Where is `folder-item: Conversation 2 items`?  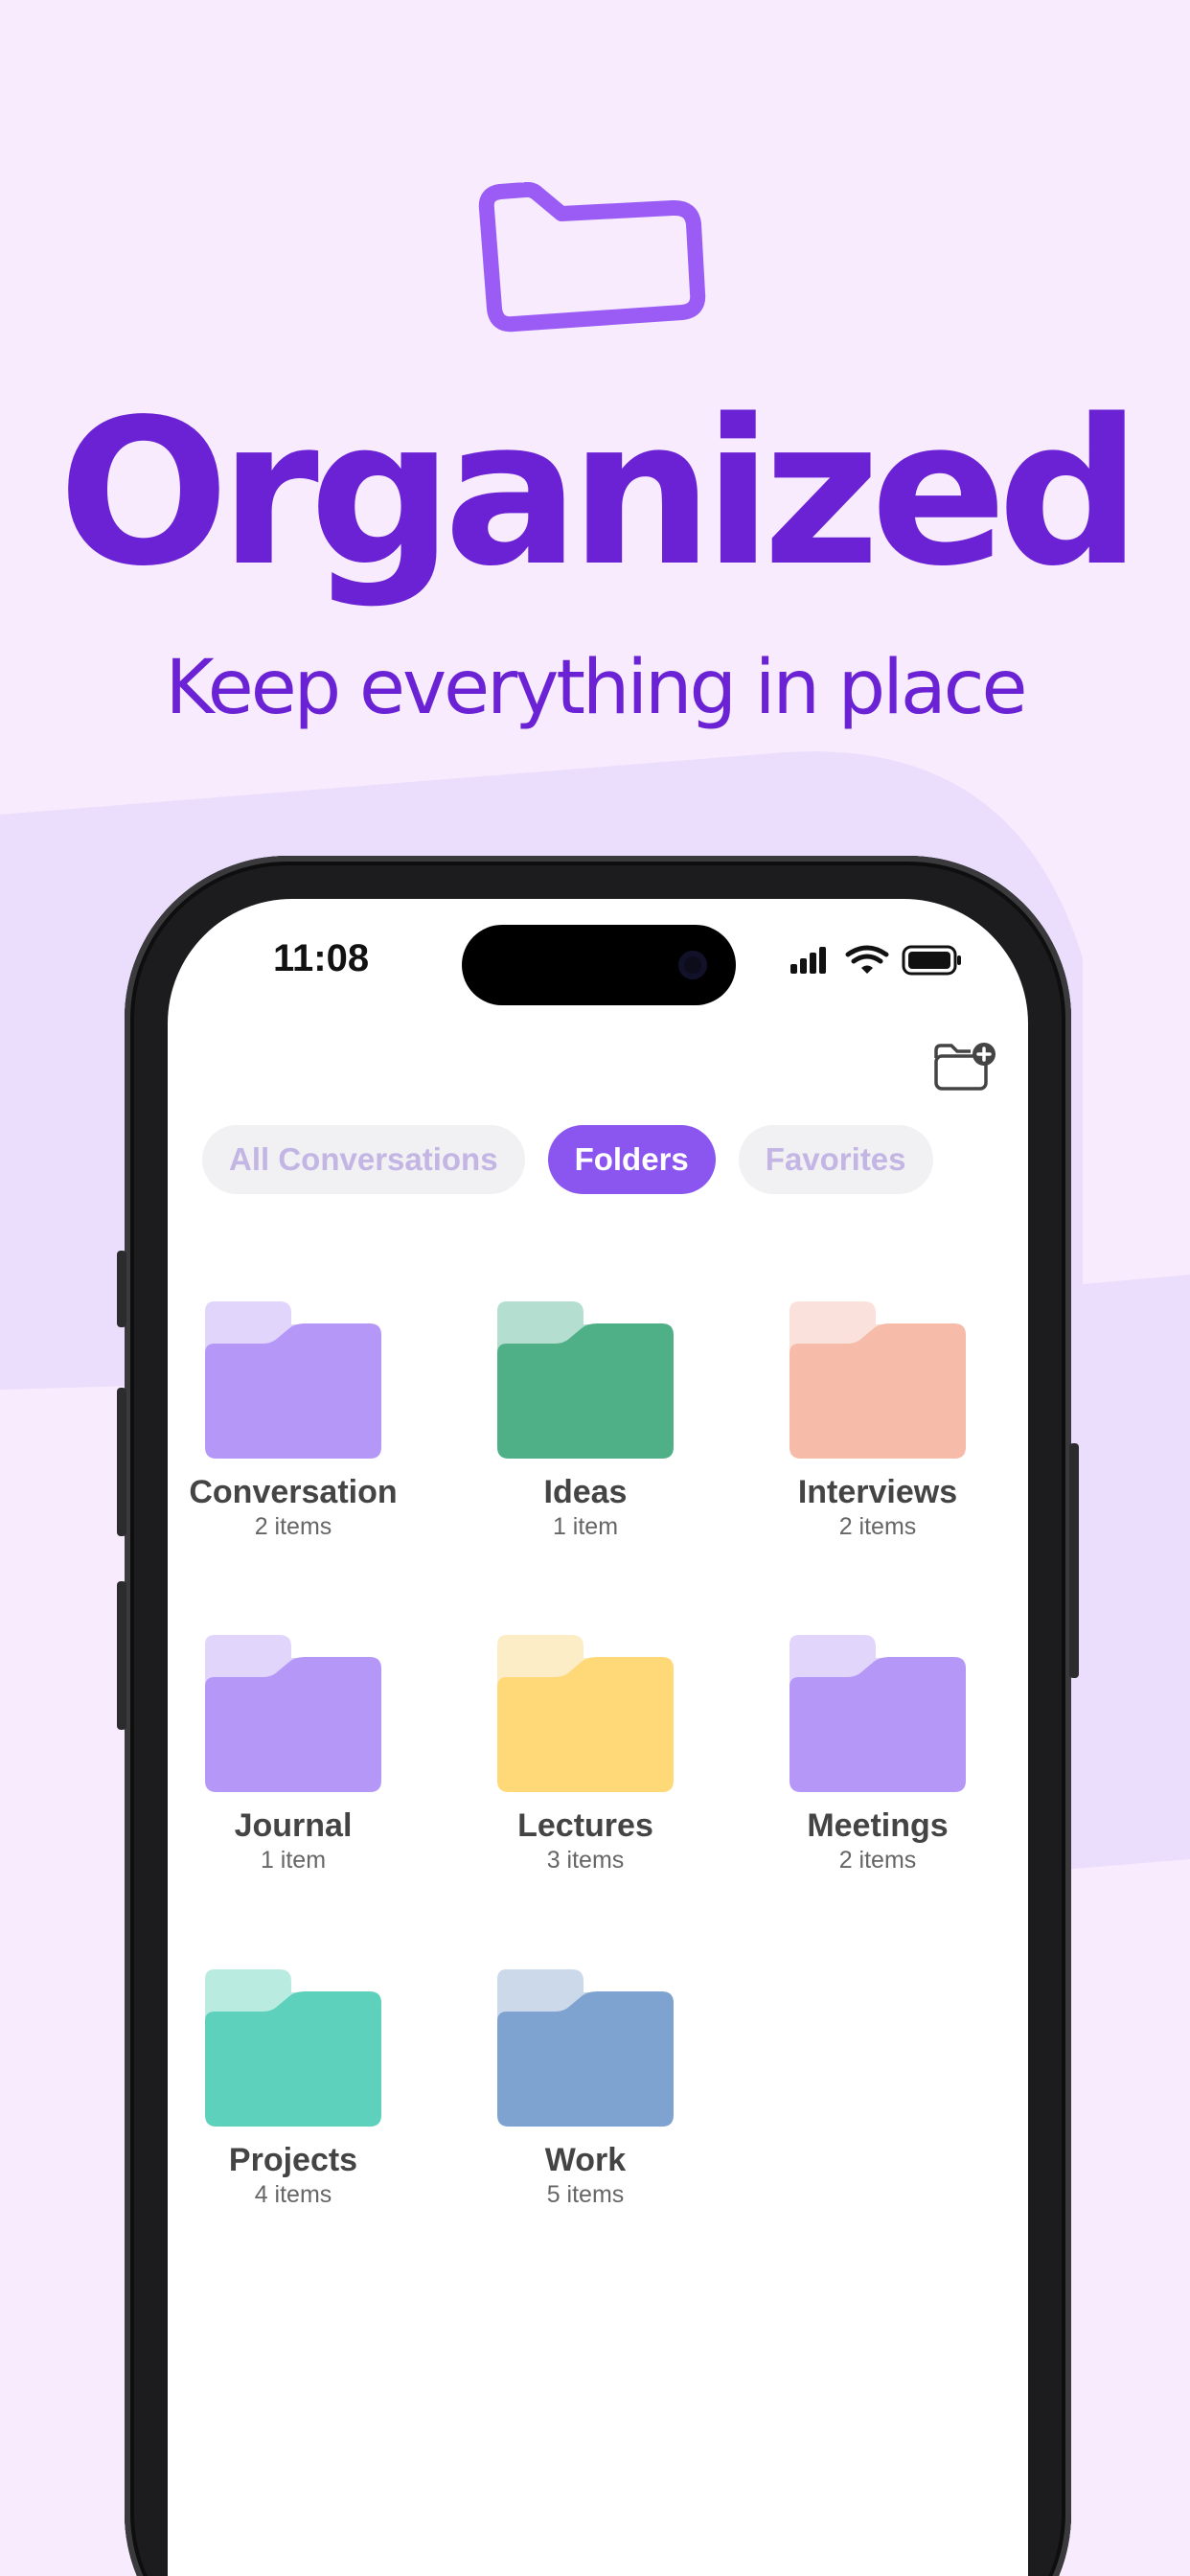
folder-item: Conversation 2 items is located at coordinates (294, 1421).